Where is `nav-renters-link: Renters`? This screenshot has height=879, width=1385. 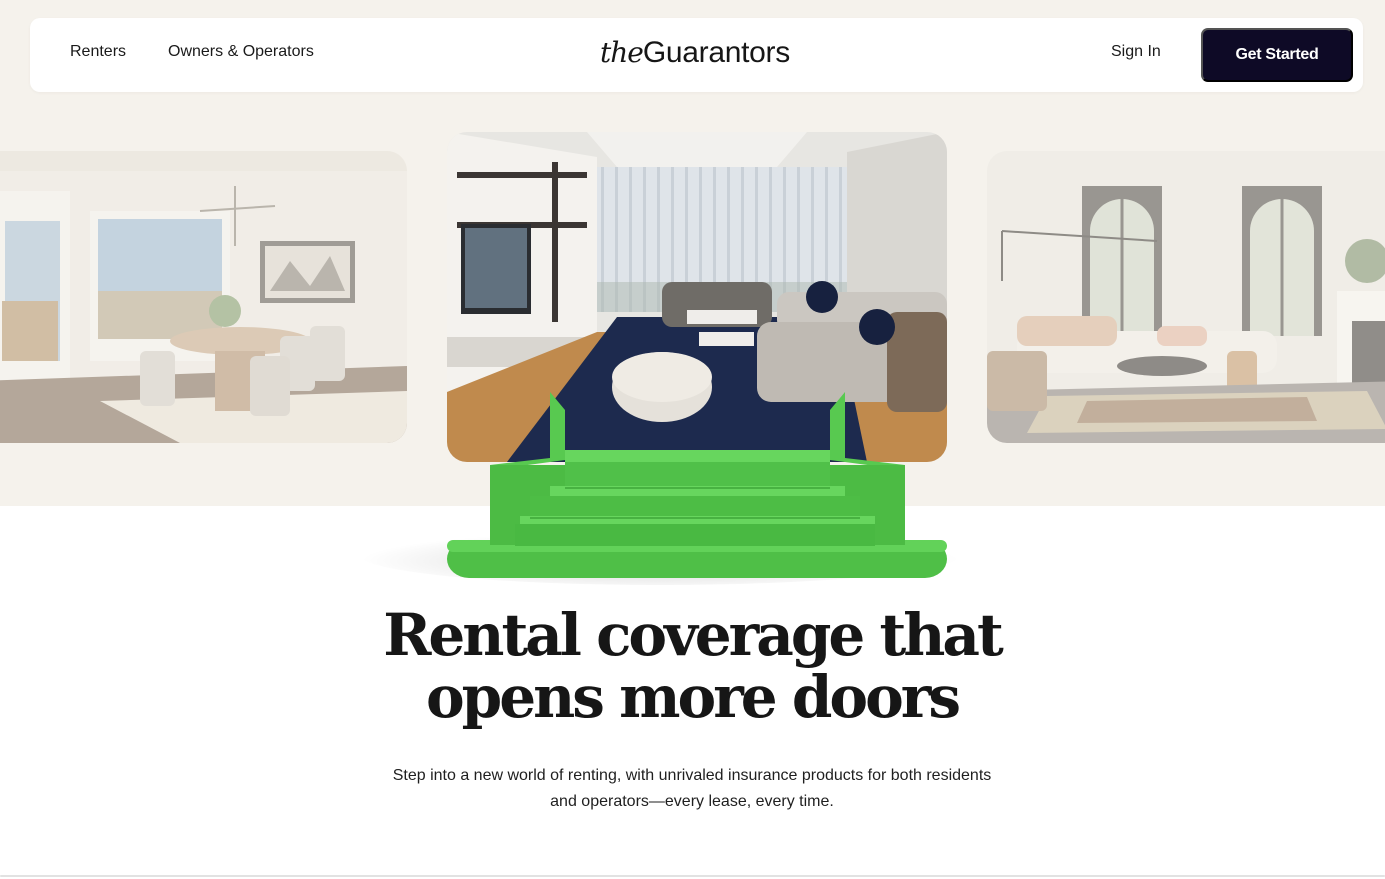
nav-renters-link: Renters is located at coordinates (98, 52).